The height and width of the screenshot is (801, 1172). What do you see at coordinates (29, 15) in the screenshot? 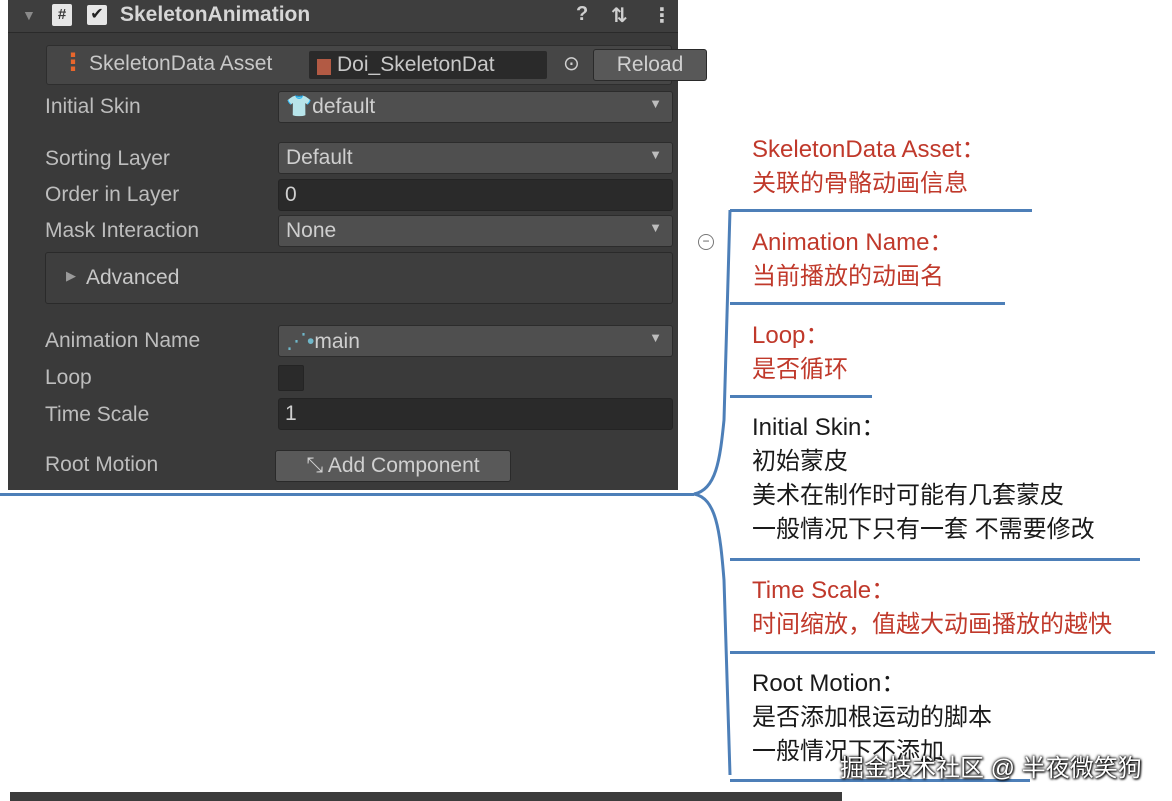
I see `foldout-arrow-icon: ▼` at bounding box center [29, 15].